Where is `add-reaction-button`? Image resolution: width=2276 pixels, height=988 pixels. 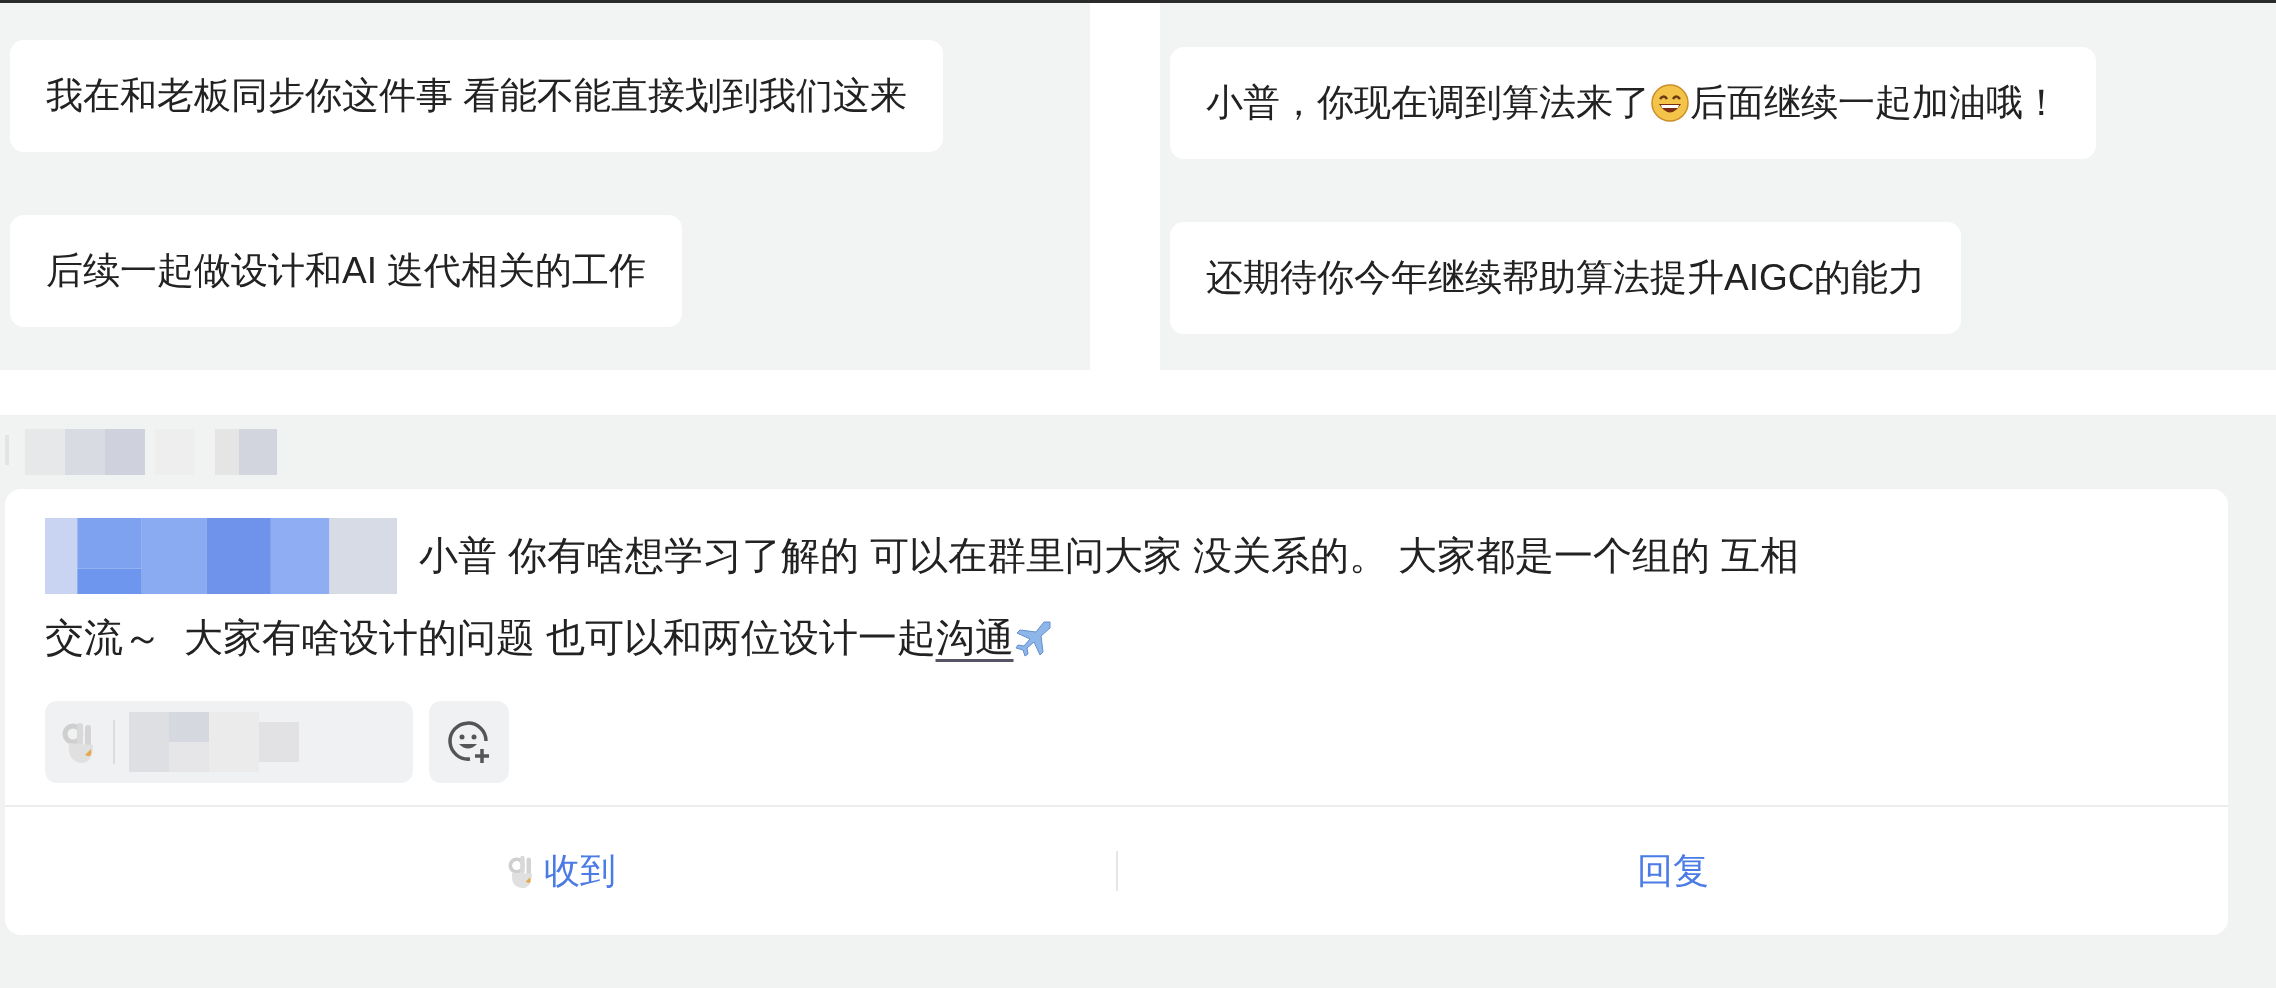
add-reaction-button is located at coordinates (469, 742).